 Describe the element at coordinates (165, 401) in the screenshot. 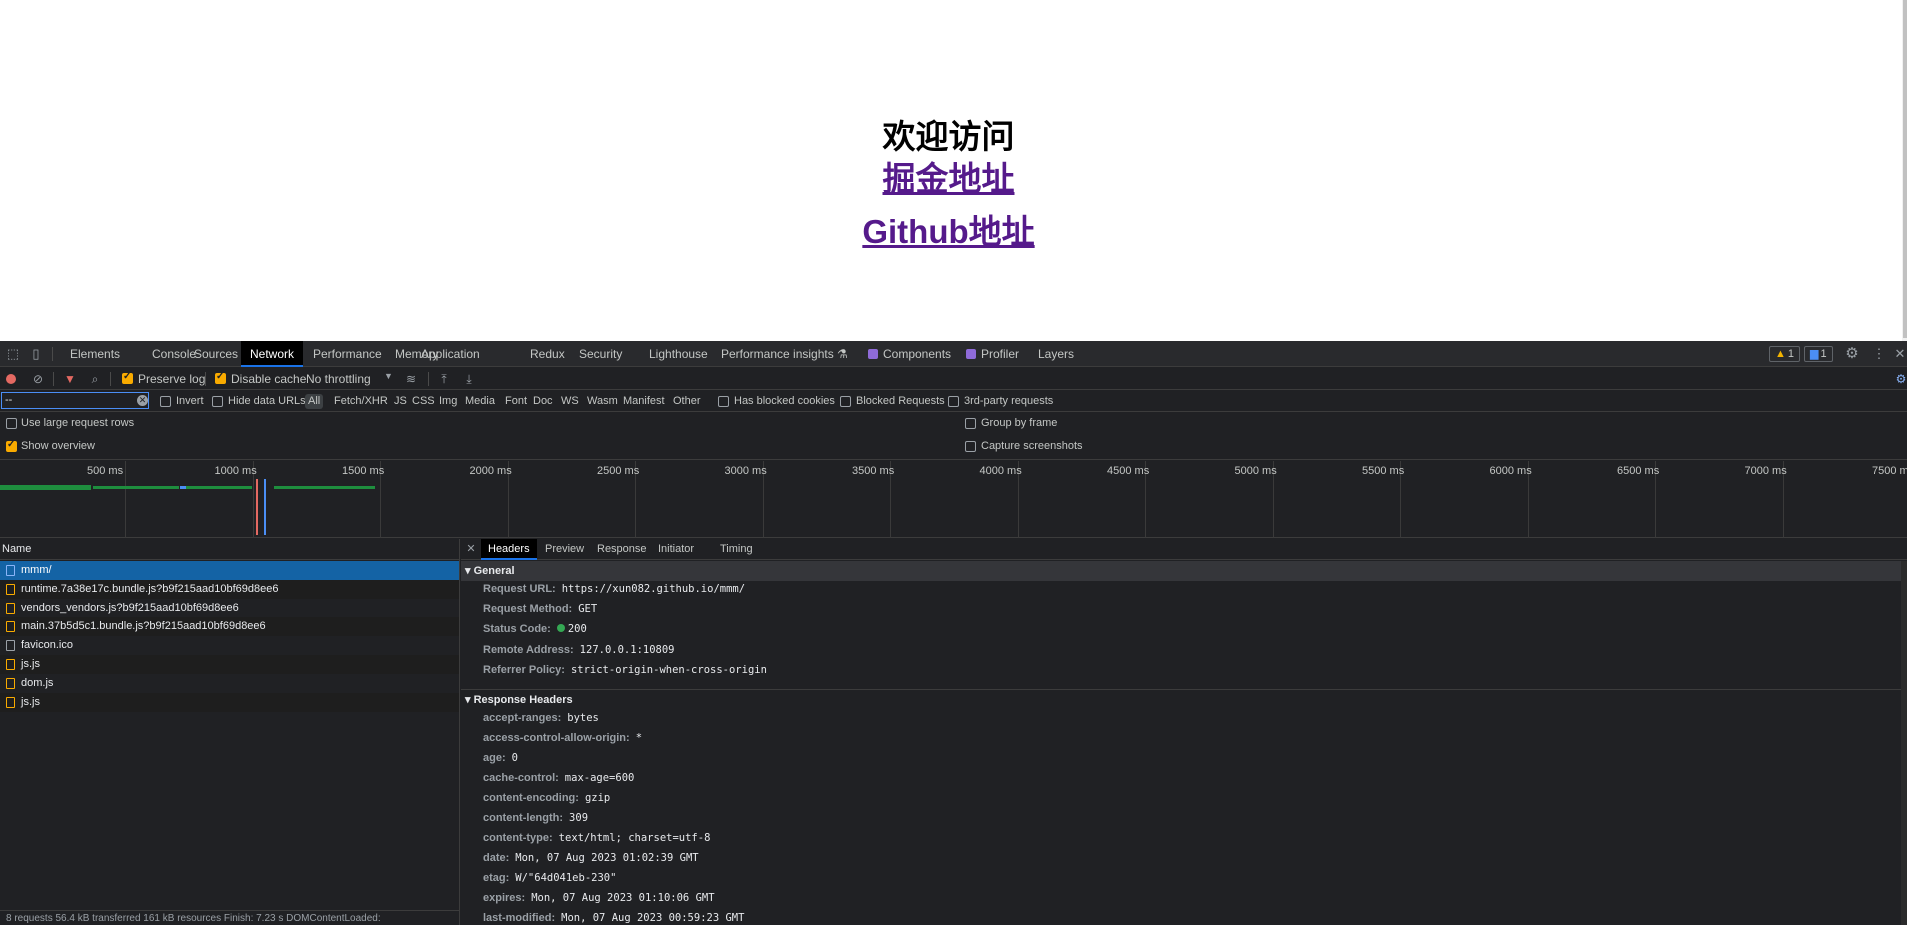

I see `invert-checkbox` at that location.